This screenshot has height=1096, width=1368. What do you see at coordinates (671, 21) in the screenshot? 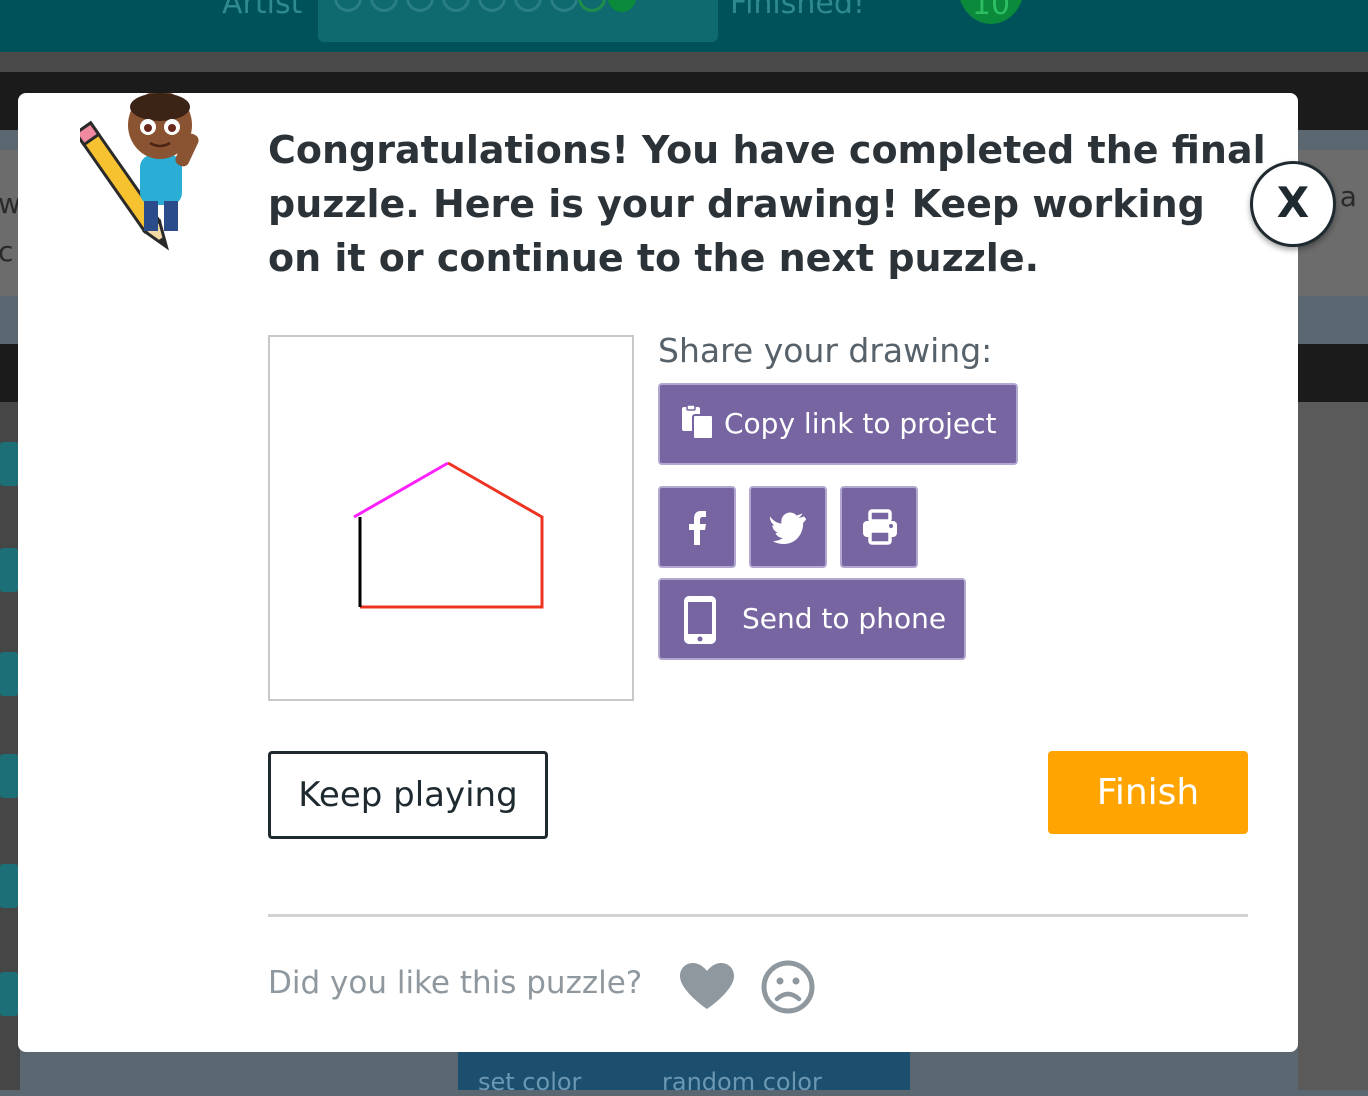
I see `progress-bar: 10` at bounding box center [671, 21].